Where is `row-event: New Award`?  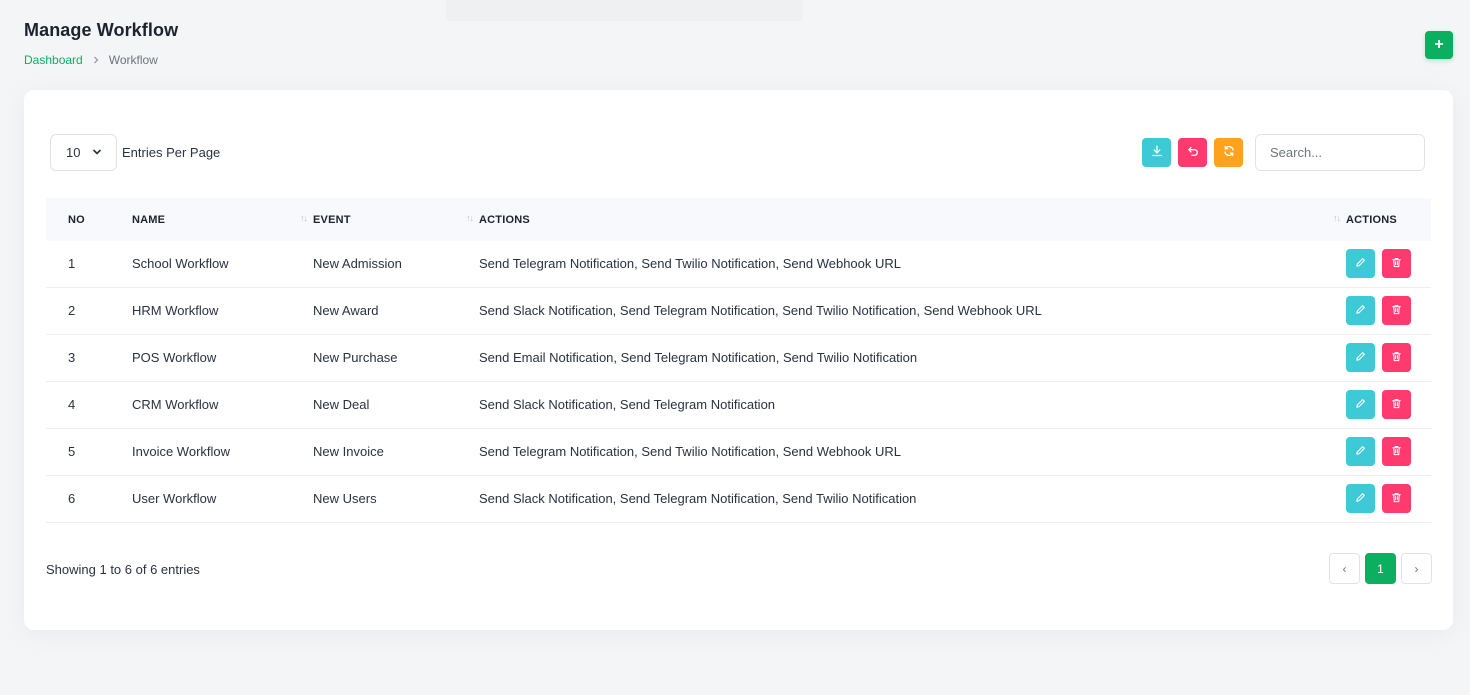
row-event: New Award is located at coordinates (346, 310).